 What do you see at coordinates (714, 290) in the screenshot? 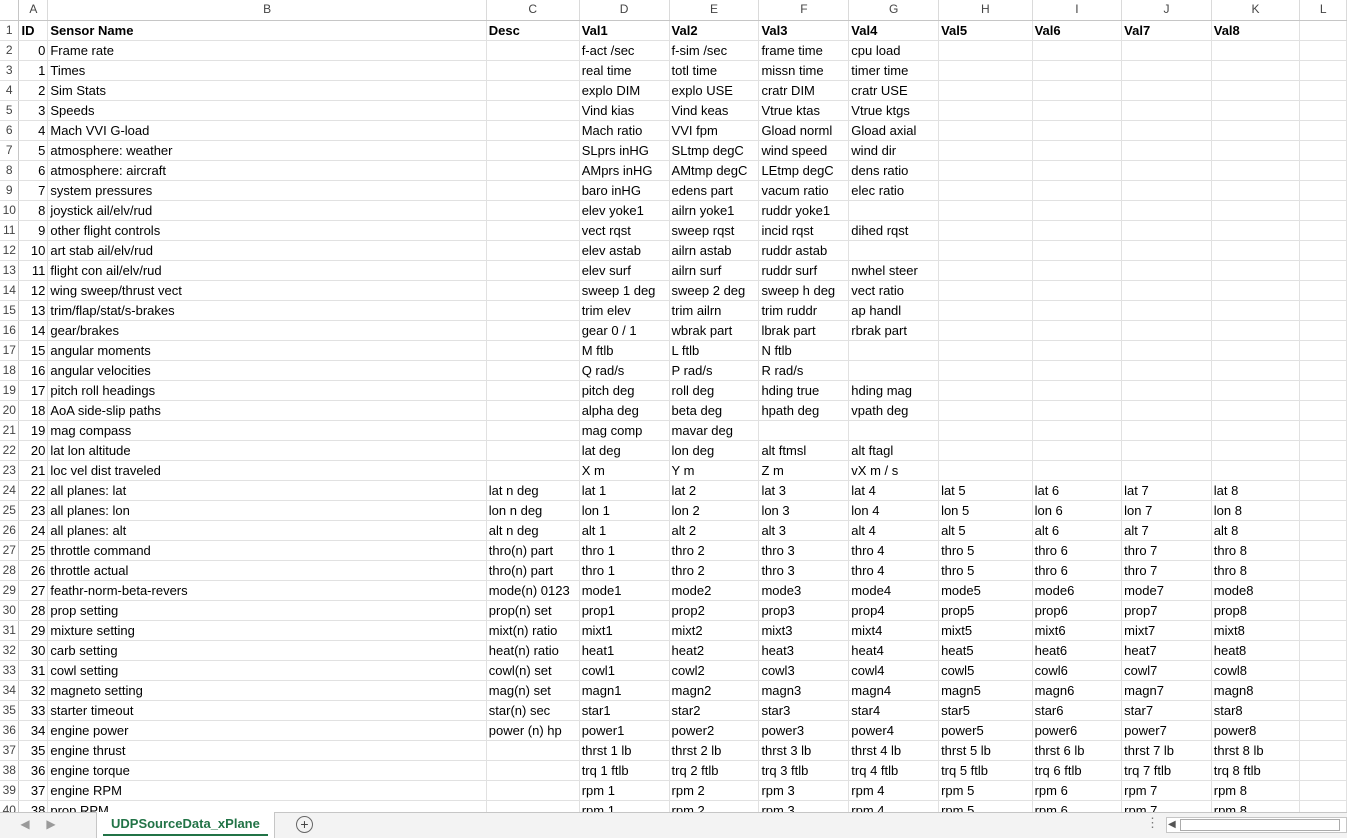
I see `cell: sweep 2 deg` at bounding box center [714, 290].